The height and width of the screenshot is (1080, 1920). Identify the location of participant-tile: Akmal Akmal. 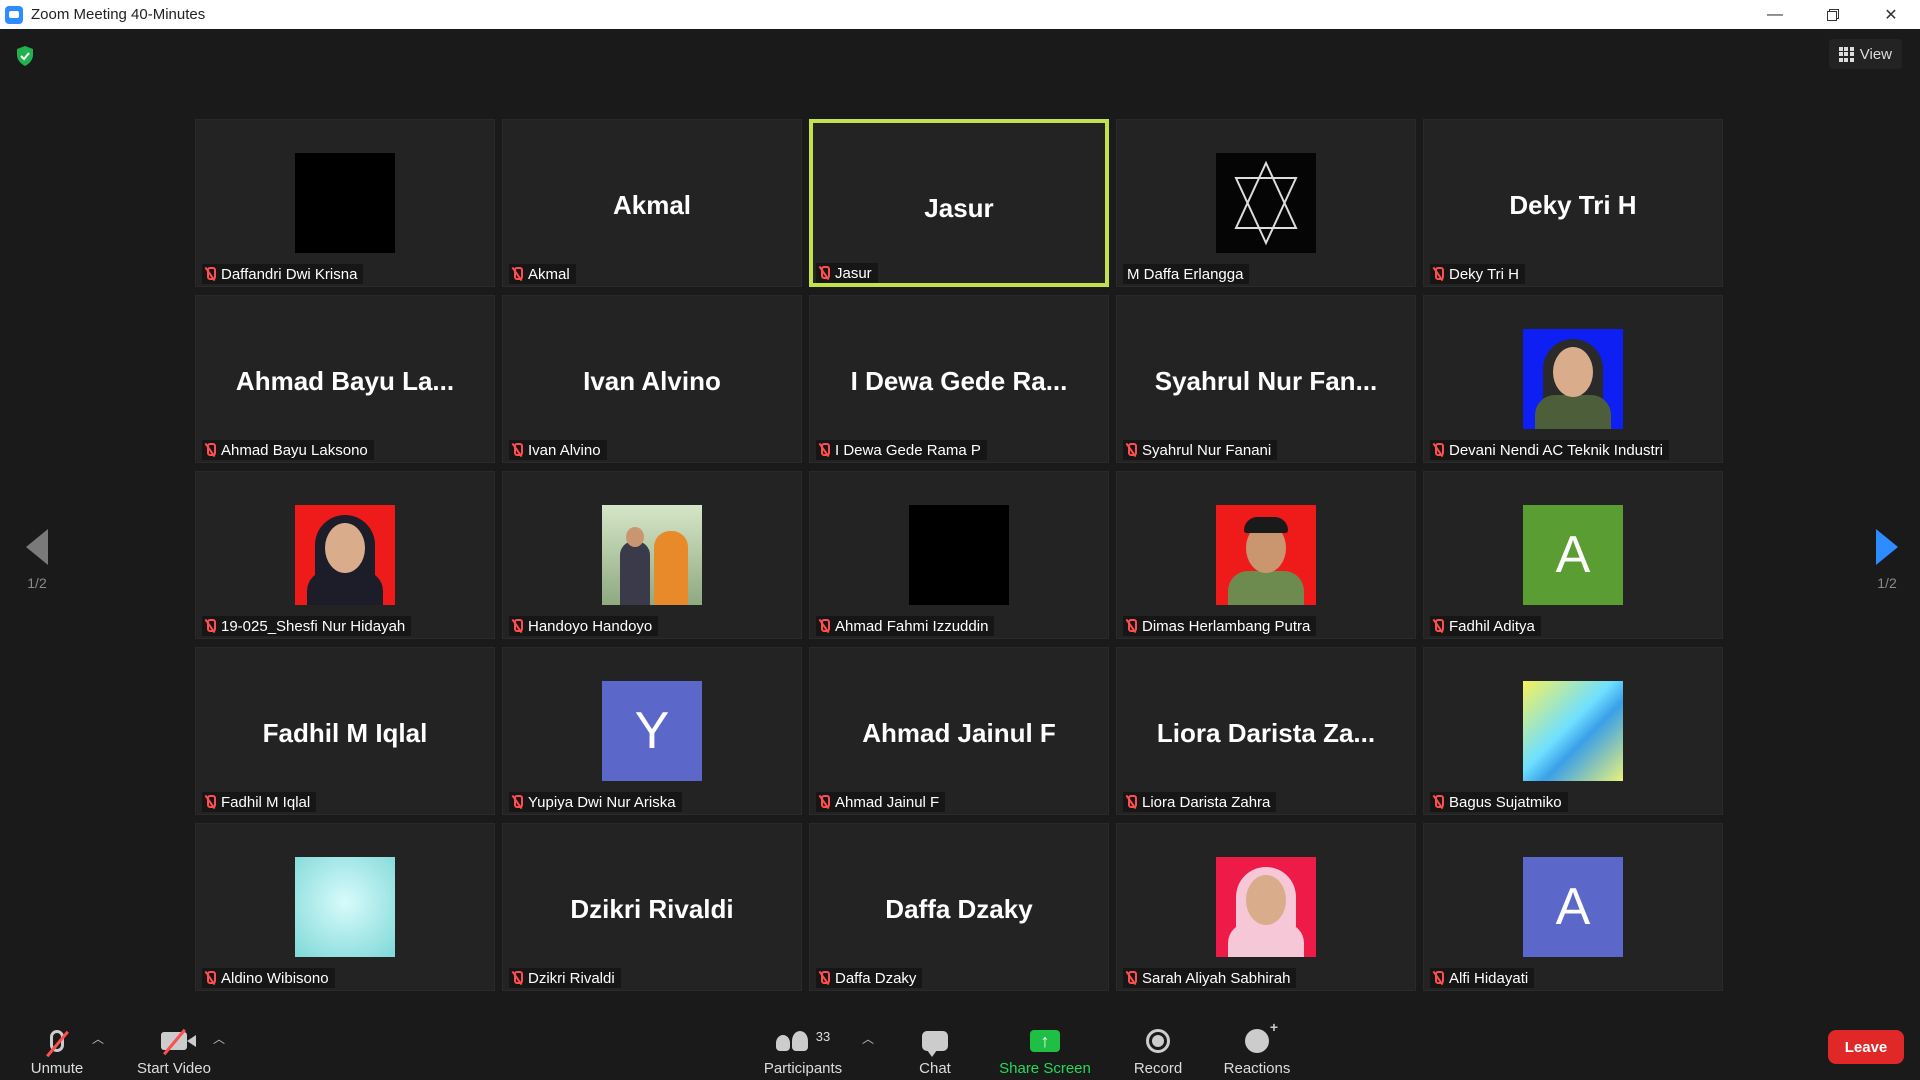
(652, 203).